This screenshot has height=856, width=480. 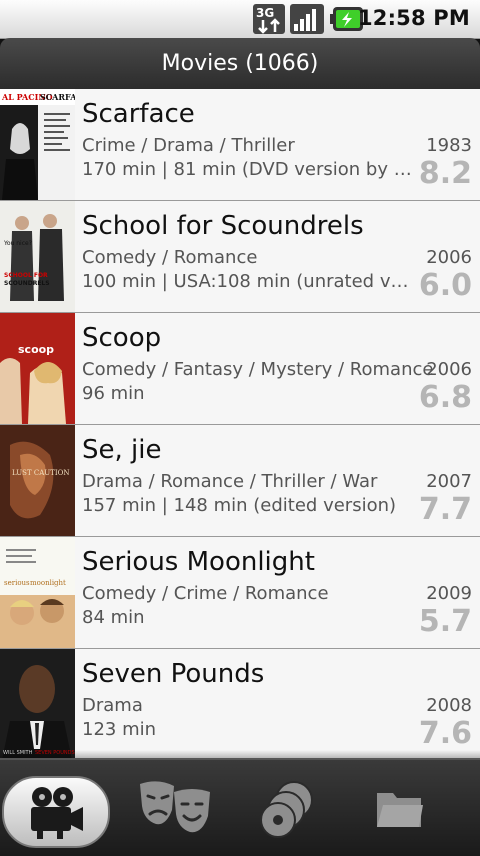 I want to click on movie-runtime: 123 min, so click(x=119, y=729).